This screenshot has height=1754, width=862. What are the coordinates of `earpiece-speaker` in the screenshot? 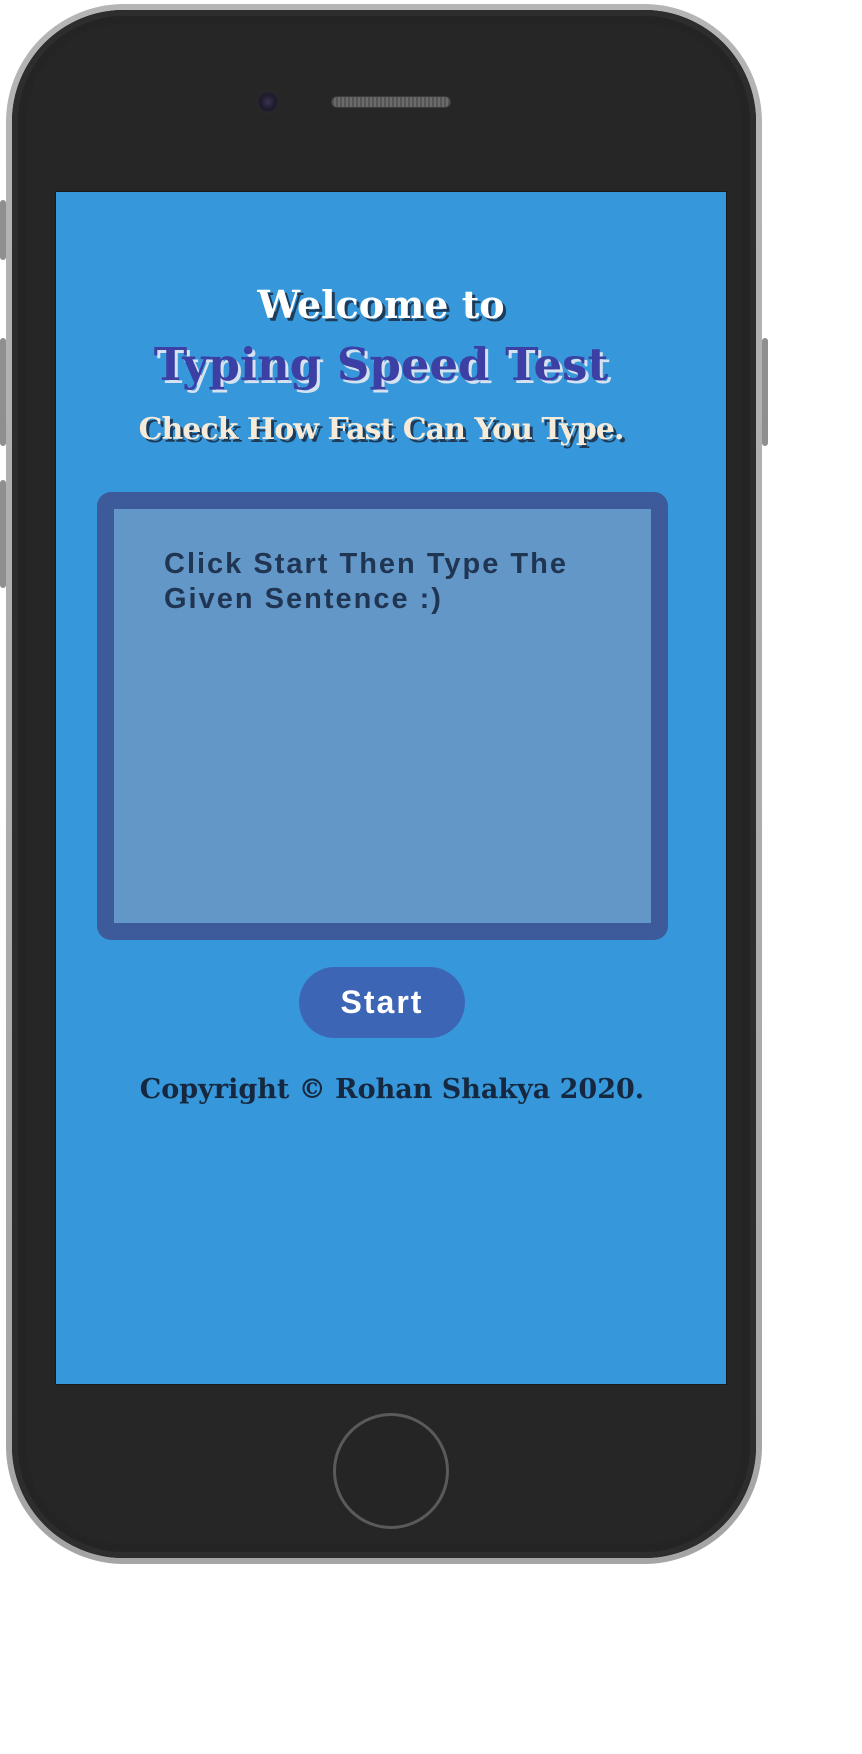 It's located at (391, 102).